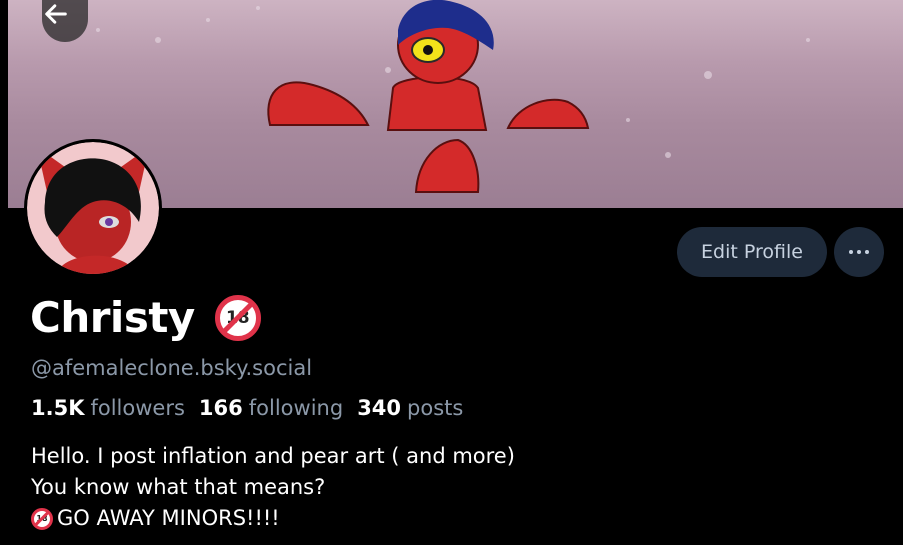  What do you see at coordinates (851, 252) in the screenshot?
I see `ellipsis-icon` at bounding box center [851, 252].